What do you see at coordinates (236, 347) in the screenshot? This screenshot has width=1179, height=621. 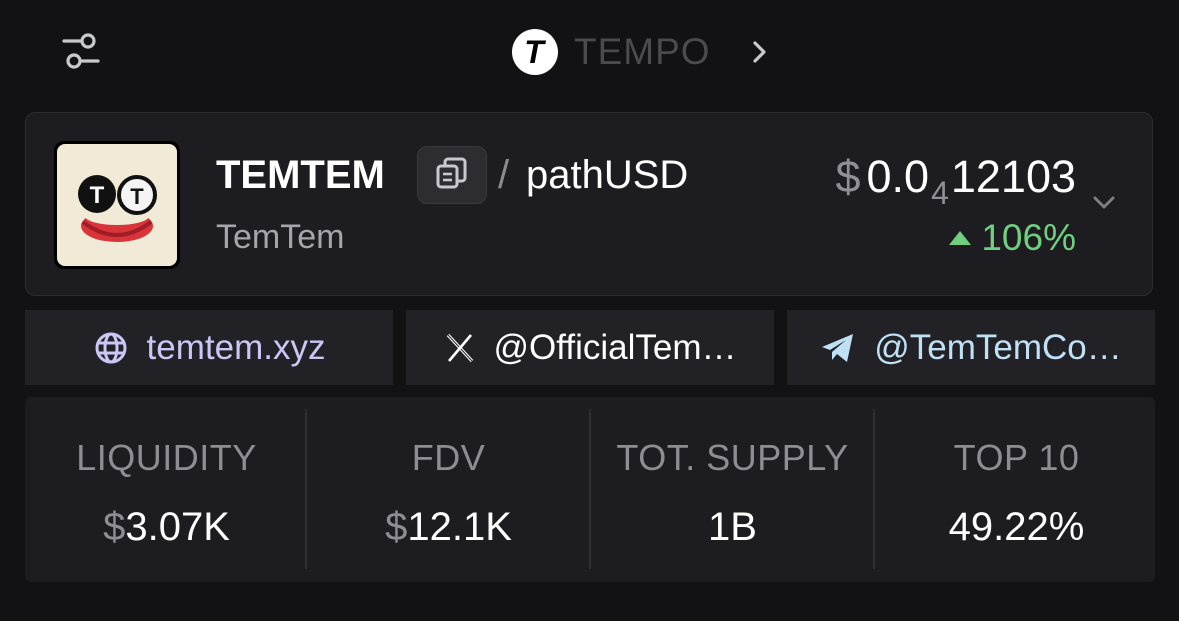 I see `website-link-text: temtem.xyz` at bounding box center [236, 347].